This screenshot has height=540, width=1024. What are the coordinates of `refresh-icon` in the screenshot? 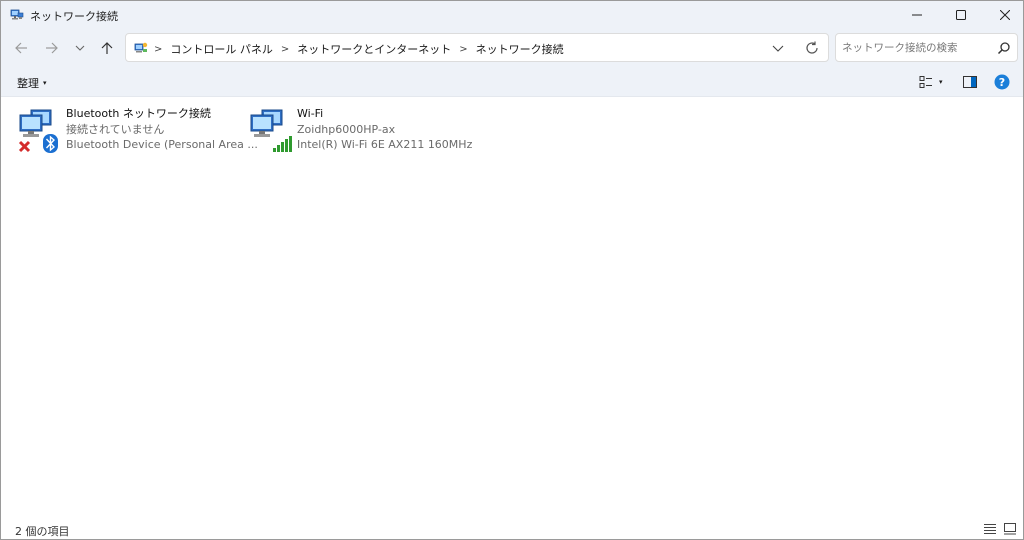 It's located at (812, 47).